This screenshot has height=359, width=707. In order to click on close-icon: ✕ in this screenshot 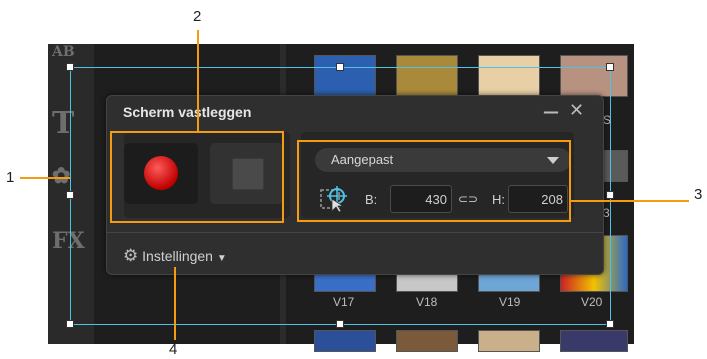, I will do `click(576, 110)`.